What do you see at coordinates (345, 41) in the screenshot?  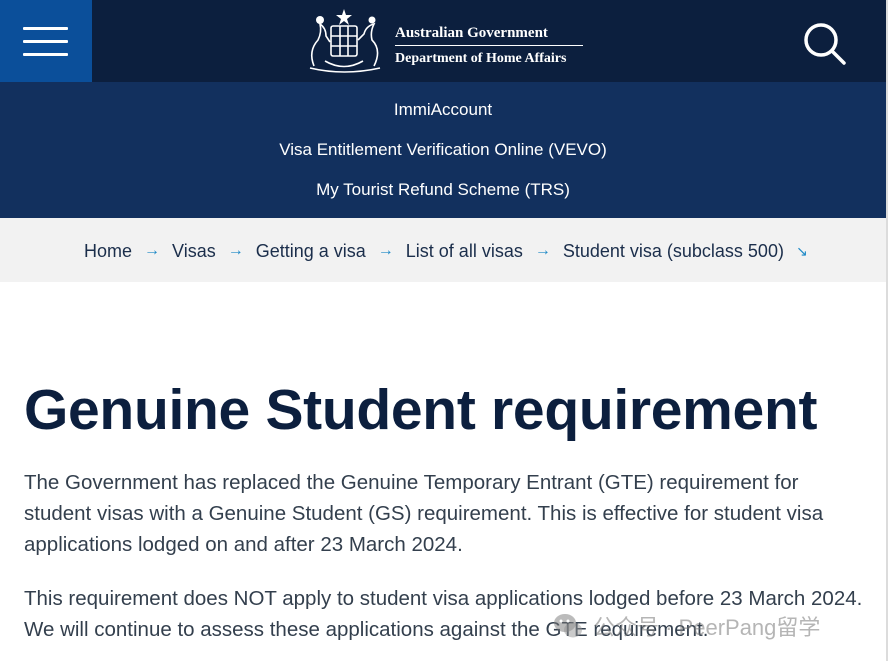 I see `coat-of-arms-icon` at bounding box center [345, 41].